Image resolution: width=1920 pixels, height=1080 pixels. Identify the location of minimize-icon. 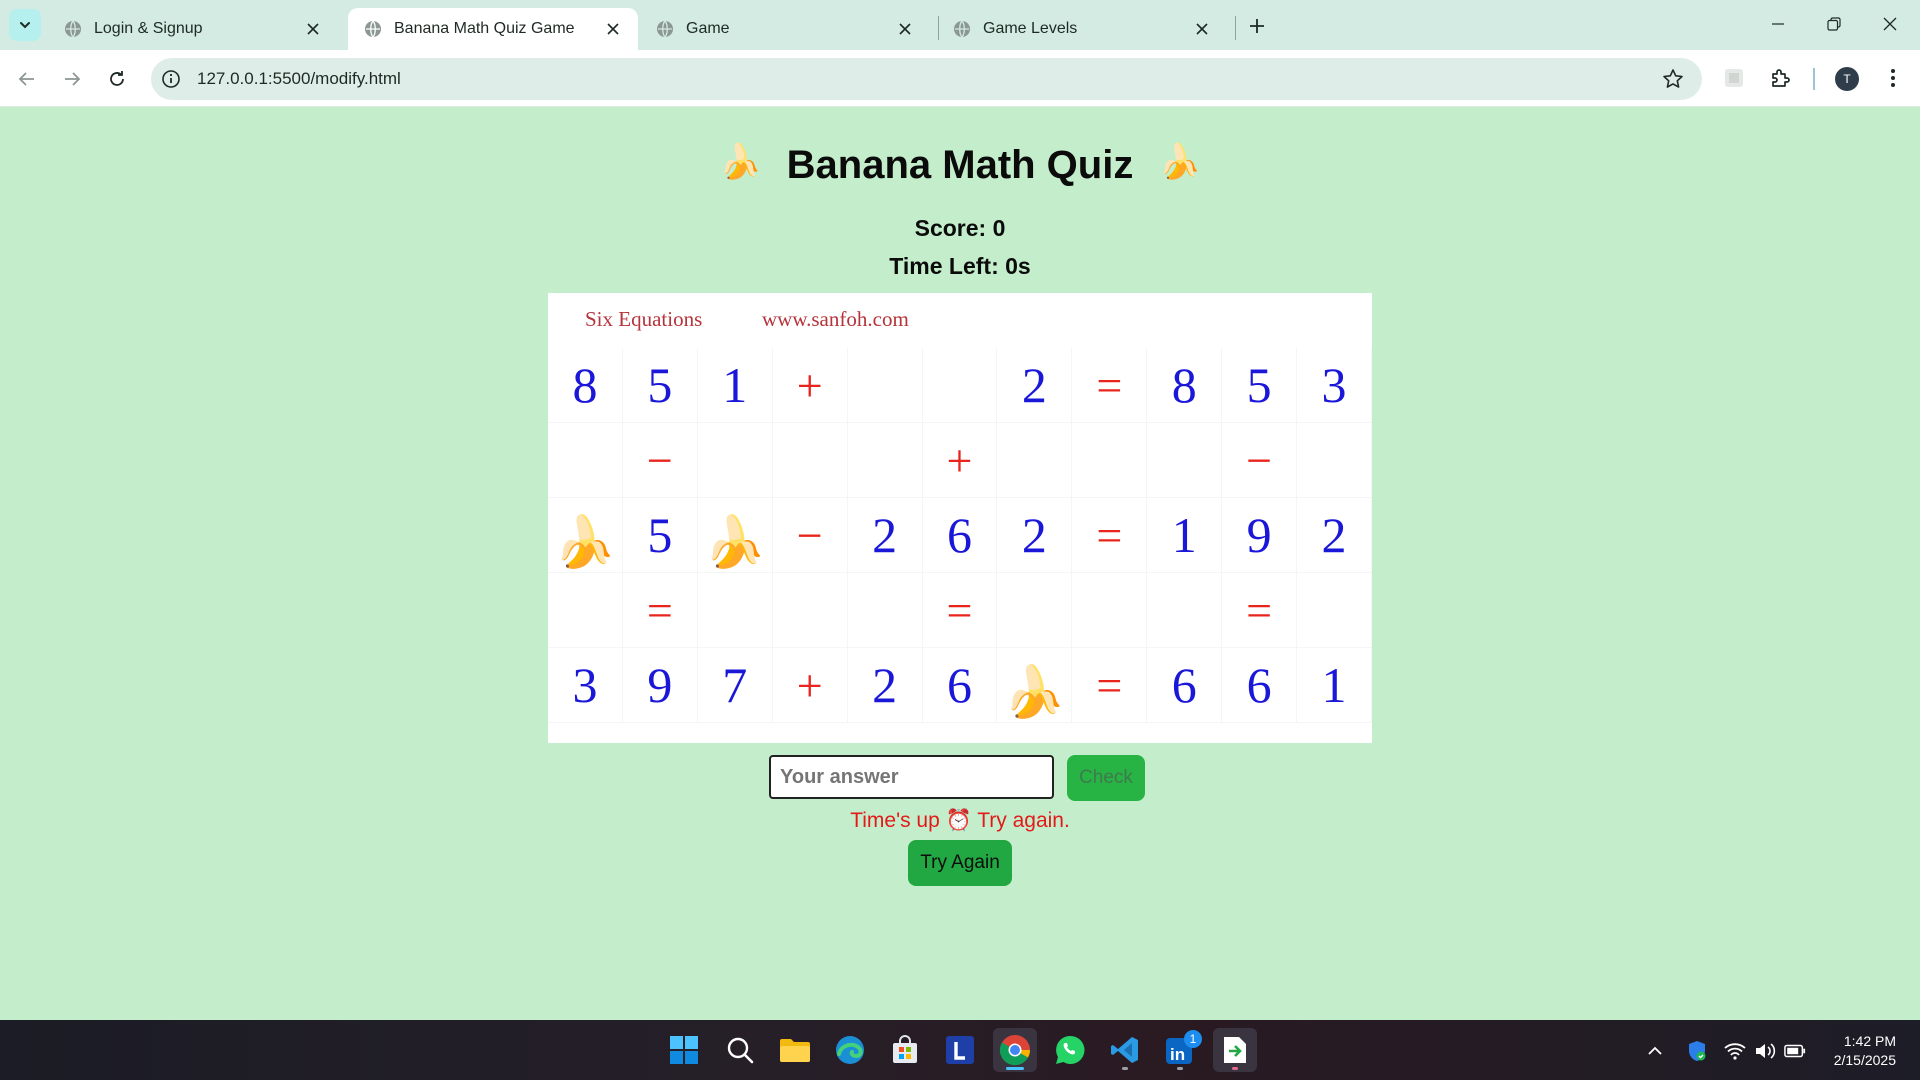
(1778, 24).